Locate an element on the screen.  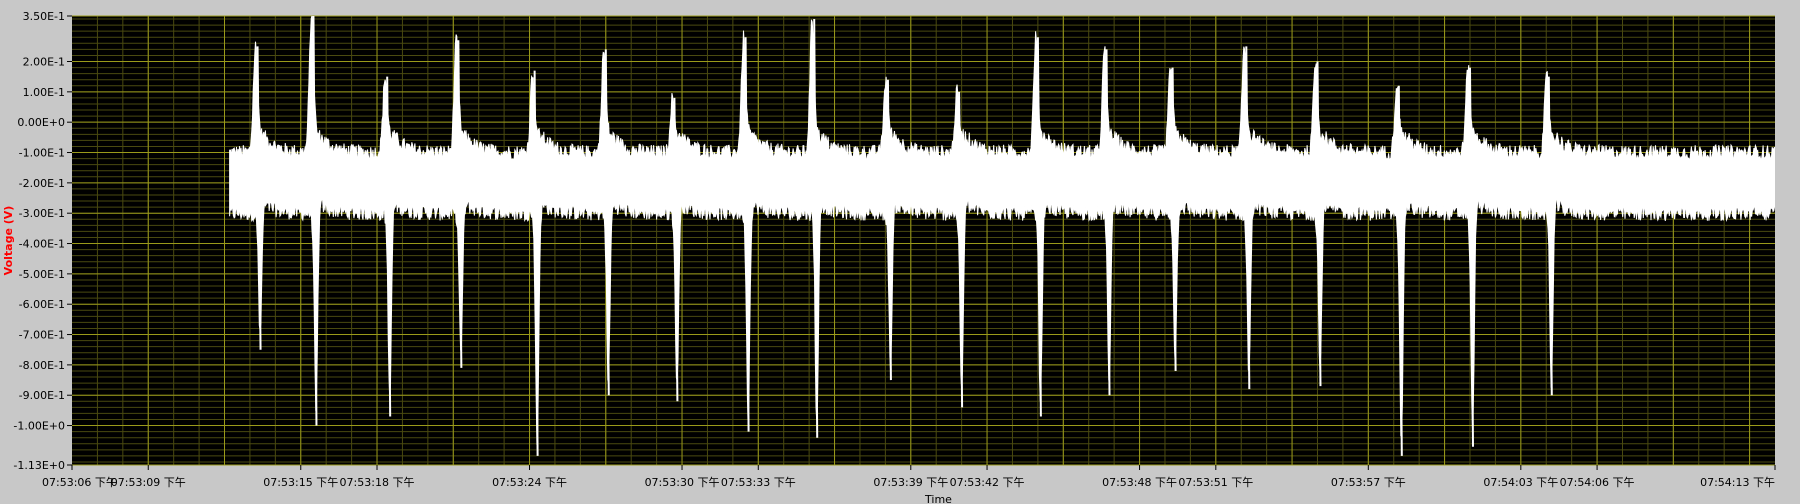
y-tick-label: 3.50E-1 is located at coordinates (44, 16).